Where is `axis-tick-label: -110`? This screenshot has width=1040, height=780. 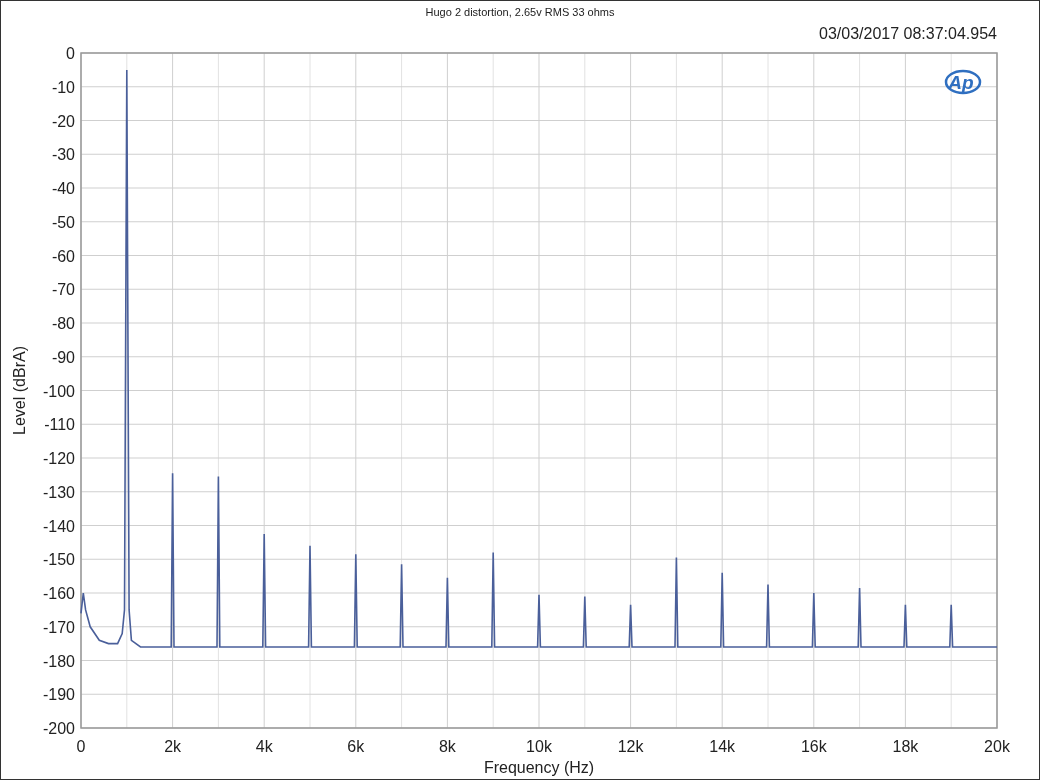 axis-tick-label: -110 is located at coordinates (59, 425).